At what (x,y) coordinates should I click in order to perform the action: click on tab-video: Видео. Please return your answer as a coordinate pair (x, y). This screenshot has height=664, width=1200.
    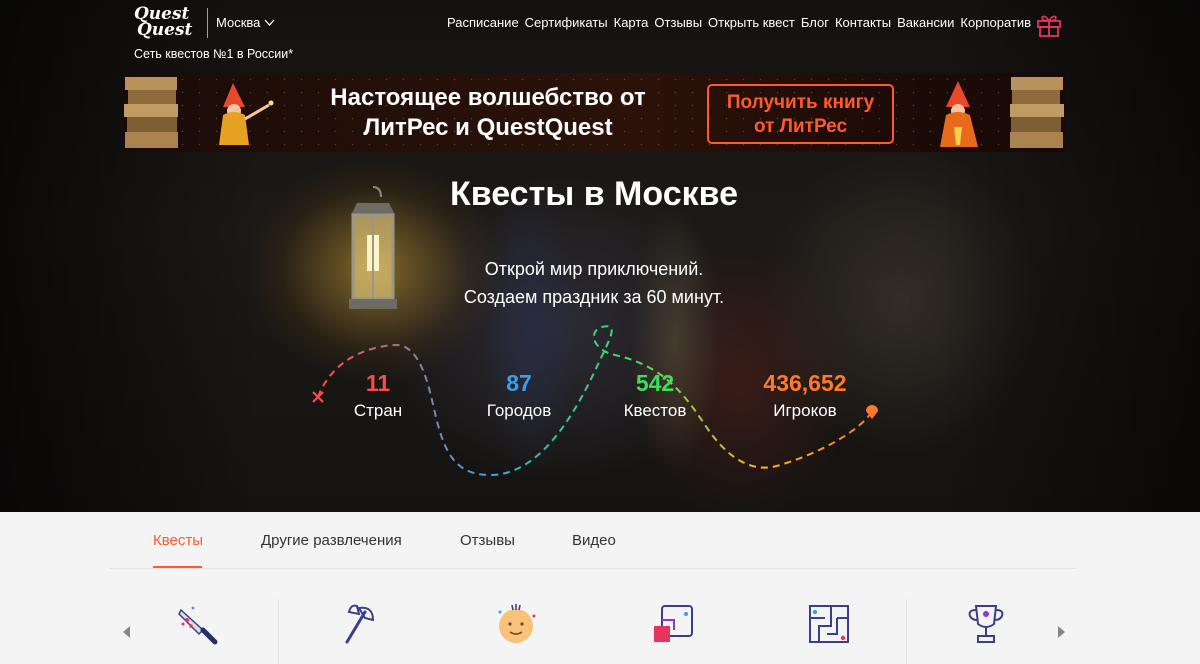
    Looking at the image, I should click on (594, 540).